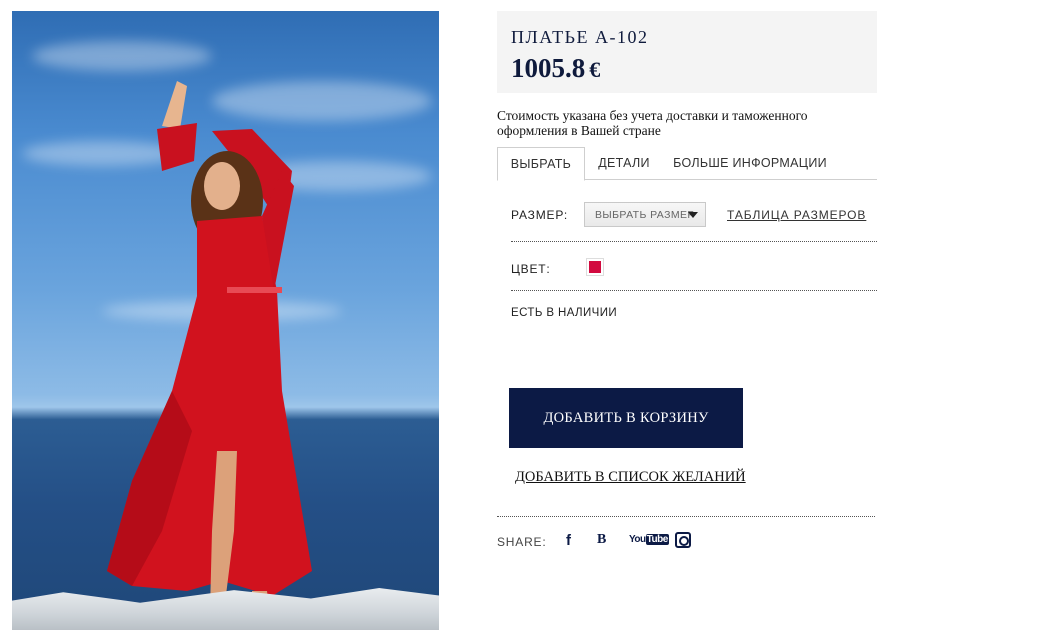 The image size is (1054, 630). What do you see at coordinates (580, 37) in the screenshot?
I see `product-title: ПЛАТЬЕ А-102` at bounding box center [580, 37].